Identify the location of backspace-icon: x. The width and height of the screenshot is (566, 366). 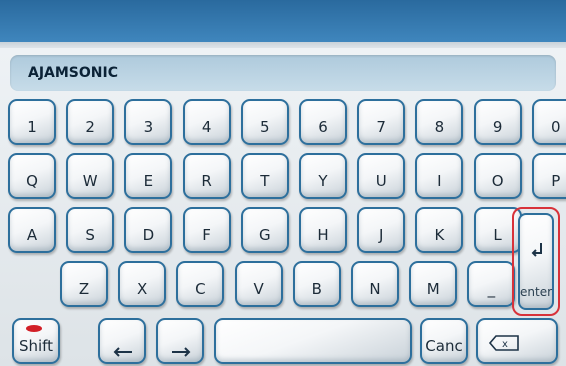
(503, 343).